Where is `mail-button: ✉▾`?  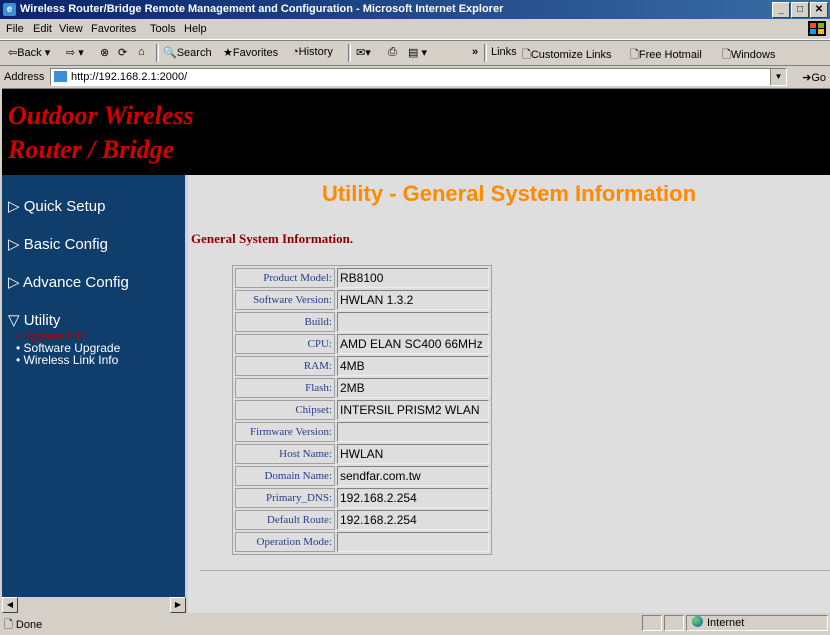 mail-button: ✉▾ is located at coordinates (363, 52).